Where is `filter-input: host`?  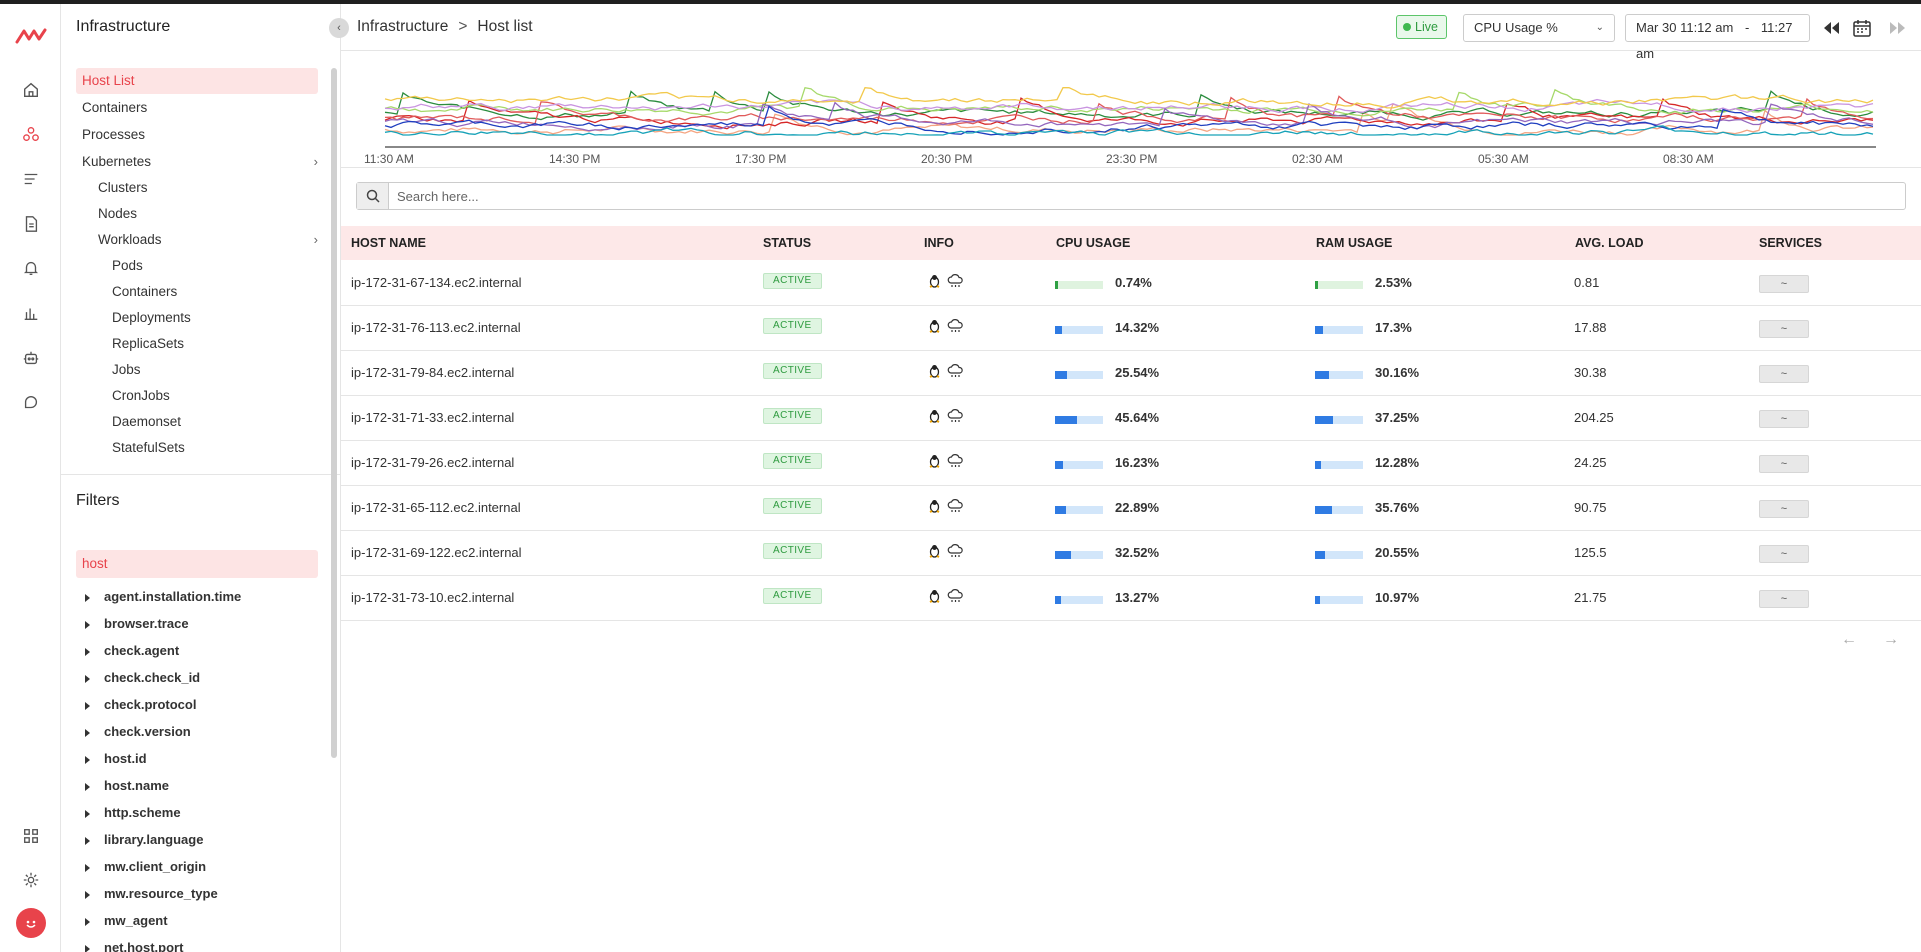 filter-input: host is located at coordinates (197, 564).